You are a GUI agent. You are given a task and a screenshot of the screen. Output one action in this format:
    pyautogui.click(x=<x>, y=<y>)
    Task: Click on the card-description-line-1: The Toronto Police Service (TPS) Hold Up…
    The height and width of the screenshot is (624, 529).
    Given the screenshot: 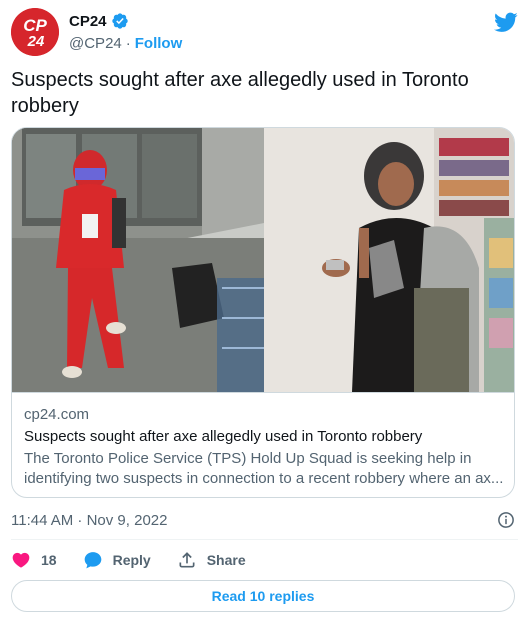 What is the action you would take?
    pyautogui.click(x=248, y=458)
    